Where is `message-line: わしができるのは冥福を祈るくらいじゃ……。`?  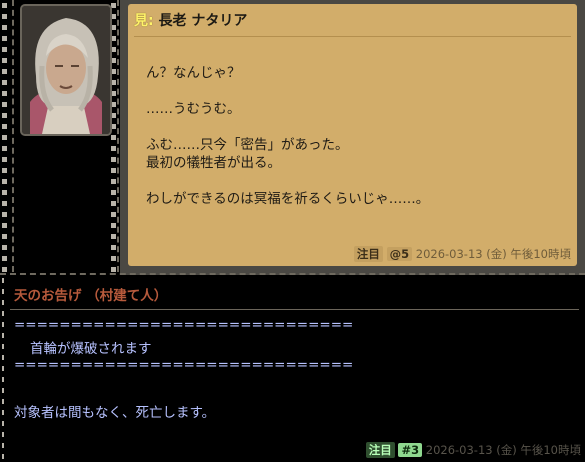 message-line: わしができるのは冥福を祈るくらいじゃ……。 is located at coordinates (288, 199).